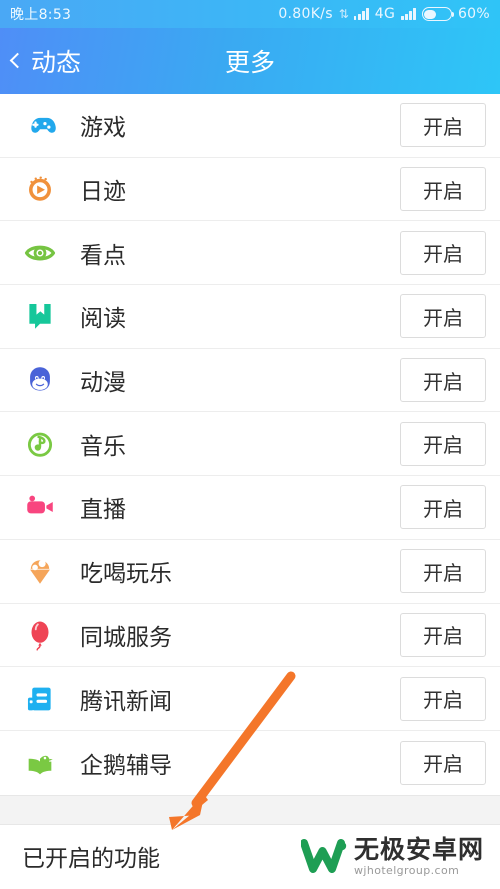 The image size is (500, 889). Describe the element at coordinates (473, 14) in the screenshot. I see `battery-percent: 60%` at that location.